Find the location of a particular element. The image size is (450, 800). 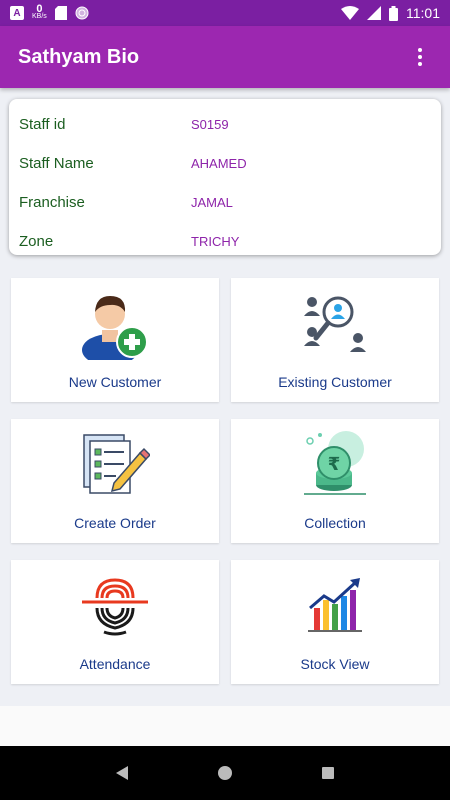

recents-icon is located at coordinates (328, 773).